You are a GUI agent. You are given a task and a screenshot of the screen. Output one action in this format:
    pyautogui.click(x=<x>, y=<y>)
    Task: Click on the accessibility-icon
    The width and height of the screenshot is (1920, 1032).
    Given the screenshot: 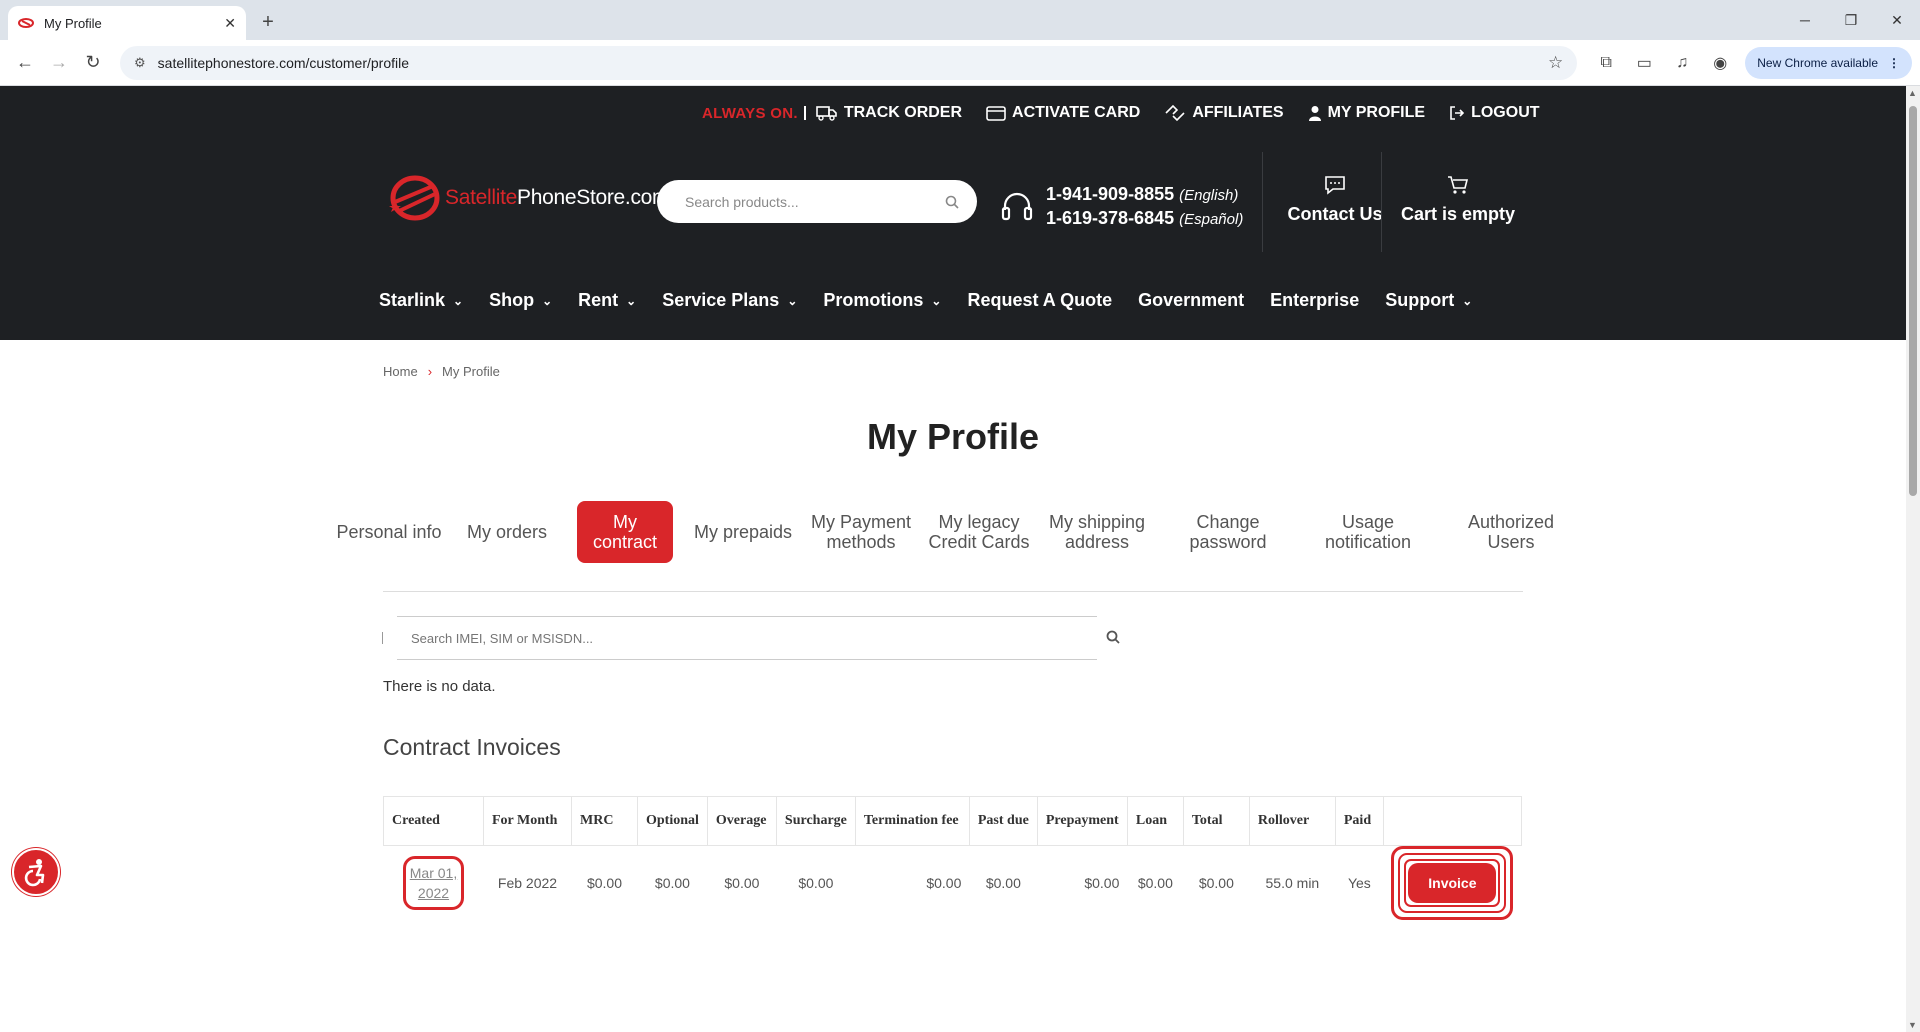 What is the action you would take?
    pyautogui.click(x=34, y=873)
    